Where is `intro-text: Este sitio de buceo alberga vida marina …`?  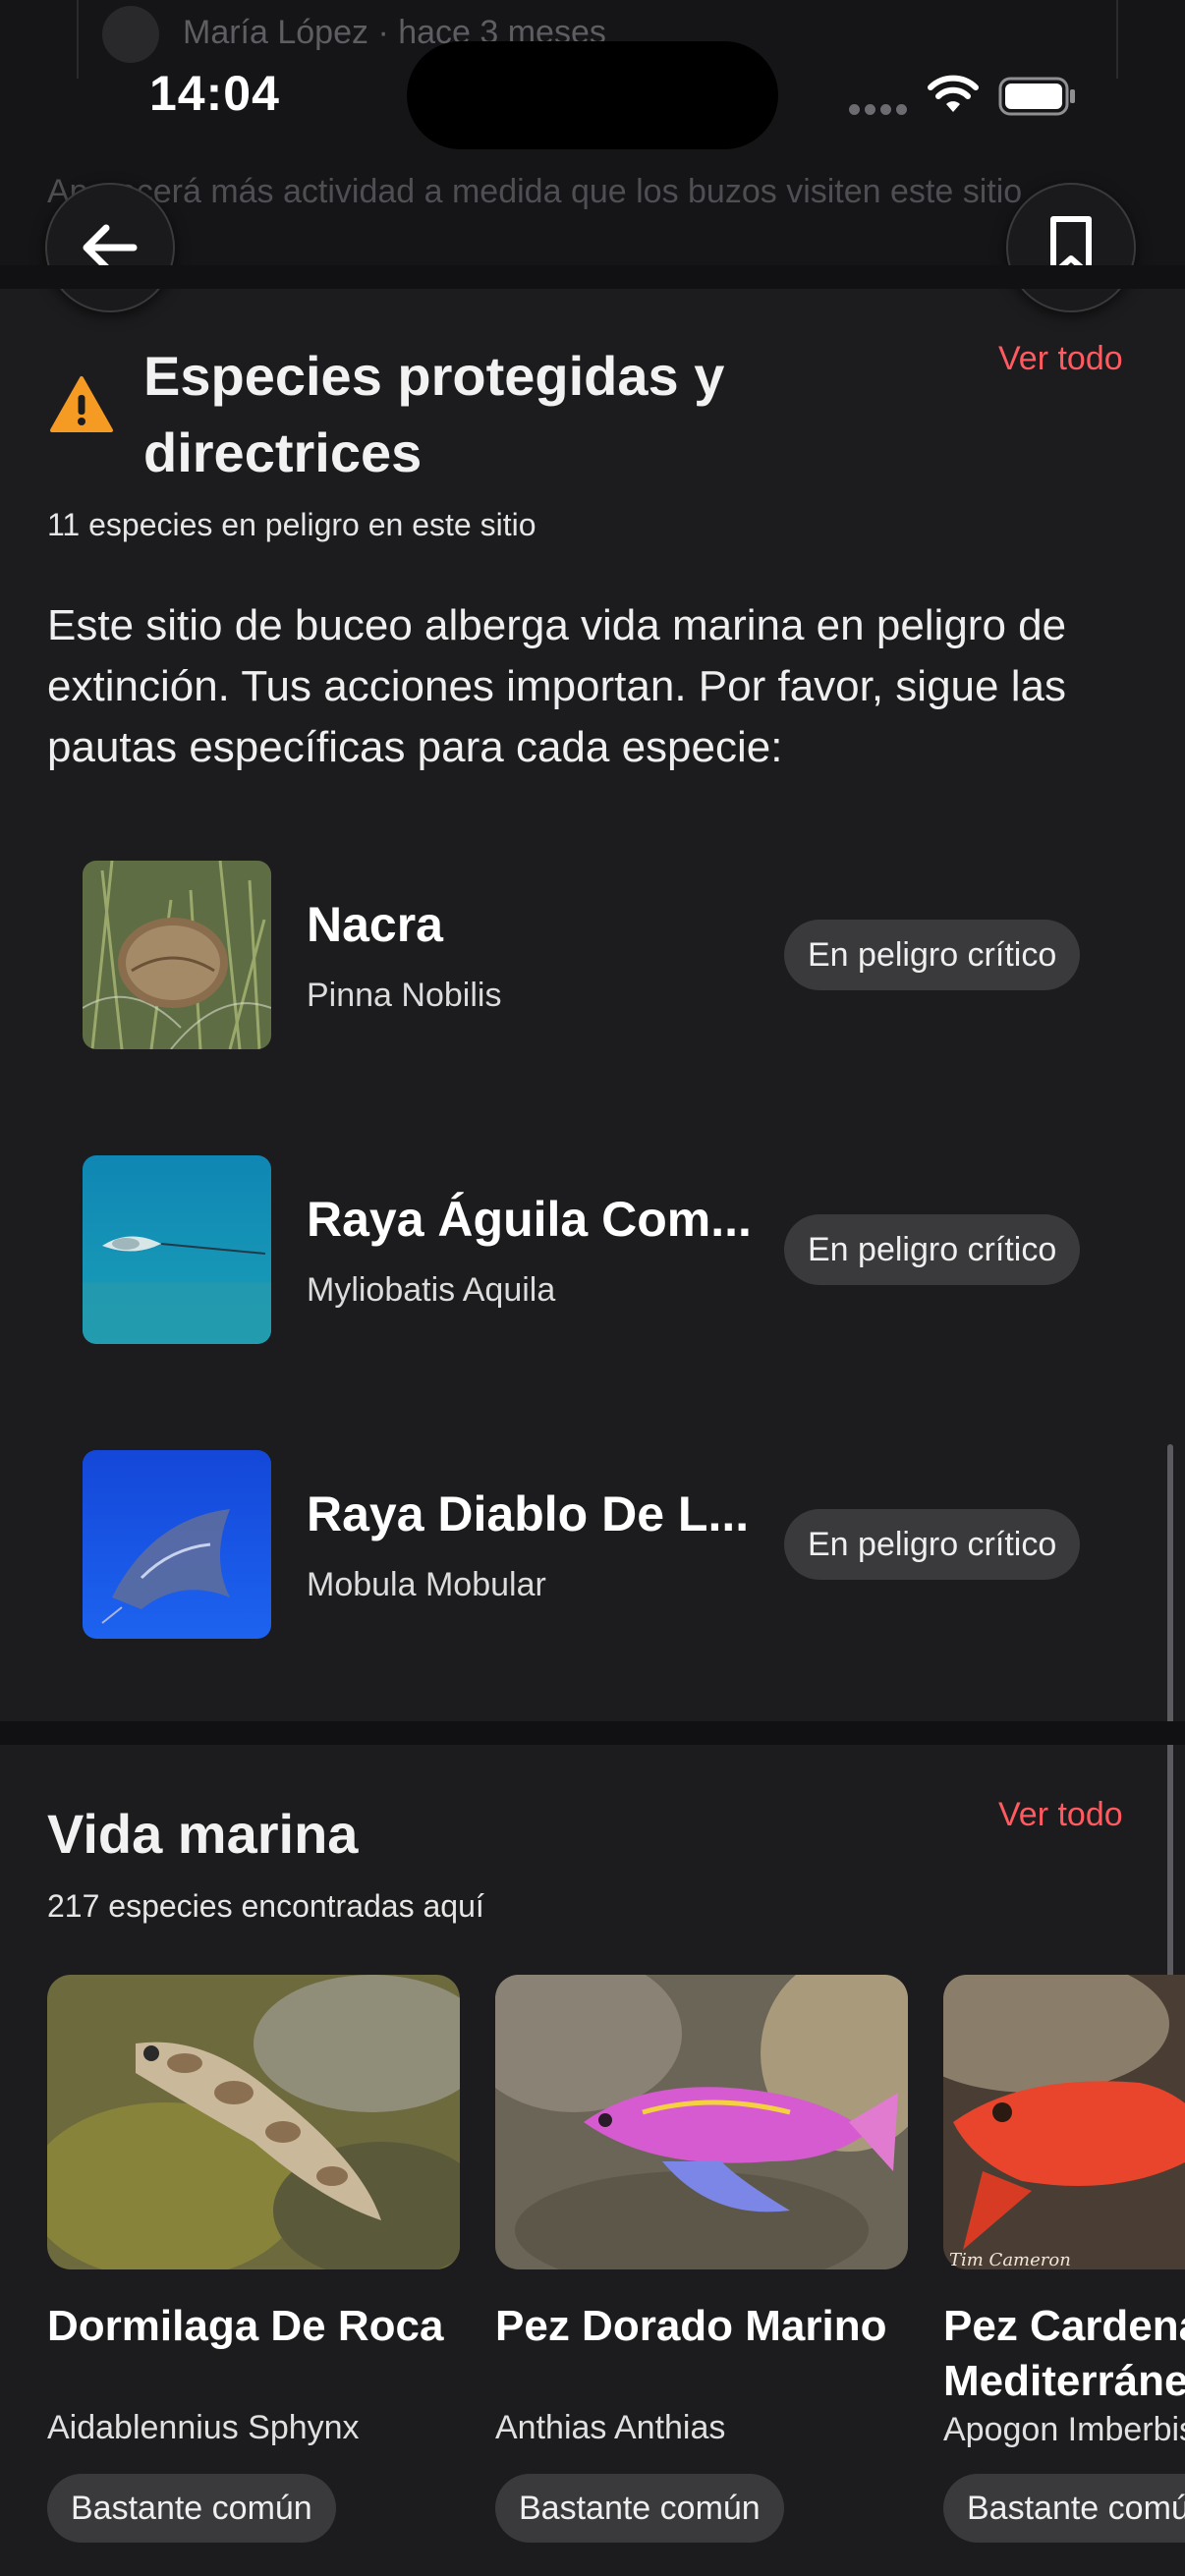 intro-text: Este sitio de buceo alberga vida marina … is located at coordinates (557, 686).